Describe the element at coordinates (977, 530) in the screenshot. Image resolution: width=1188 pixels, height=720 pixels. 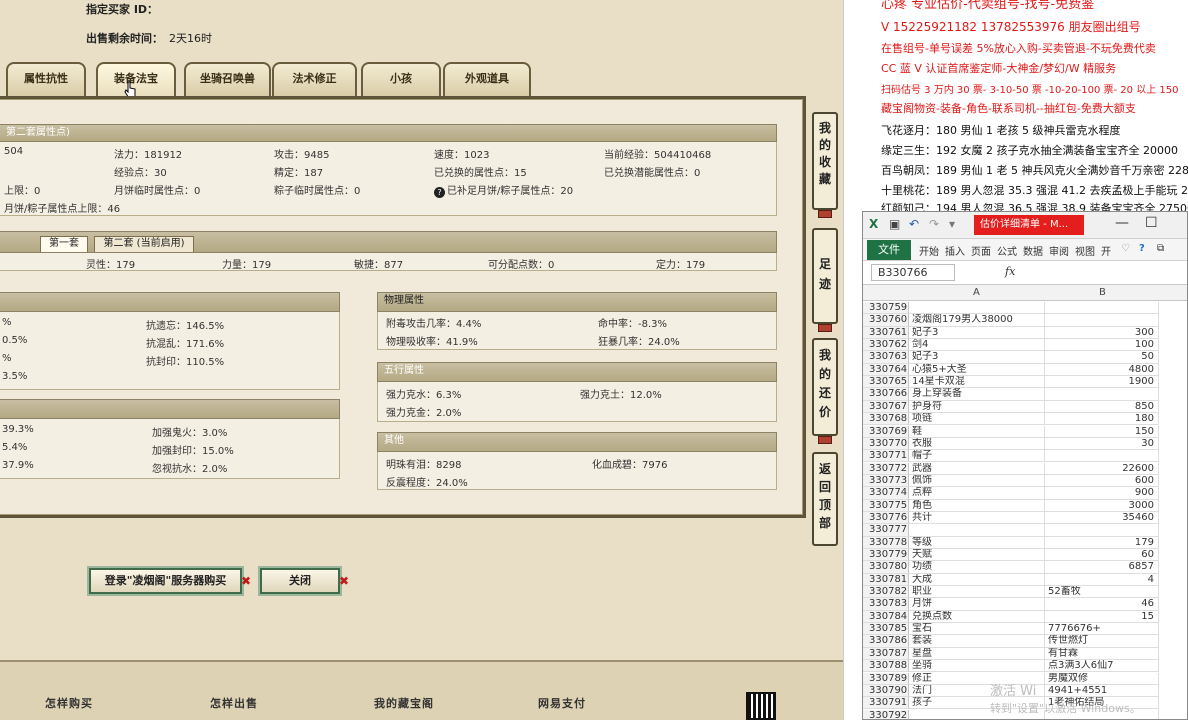
I see `cell-a` at that location.